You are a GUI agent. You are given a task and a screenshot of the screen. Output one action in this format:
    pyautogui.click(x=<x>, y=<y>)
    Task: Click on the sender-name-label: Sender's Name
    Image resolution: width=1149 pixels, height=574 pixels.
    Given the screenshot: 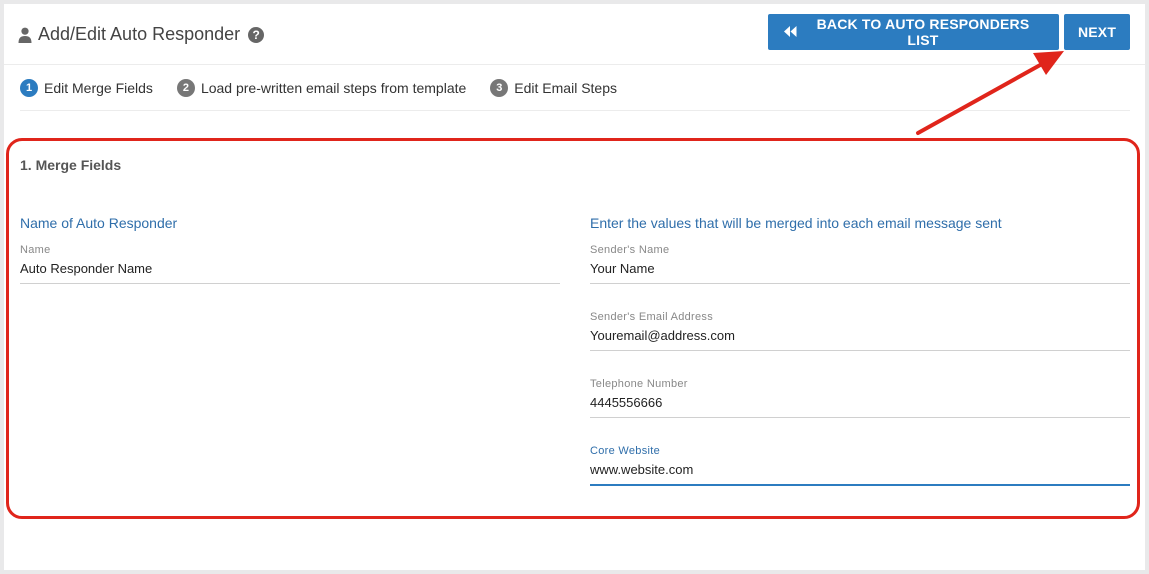 What is the action you would take?
    pyautogui.click(x=630, y=250)
    